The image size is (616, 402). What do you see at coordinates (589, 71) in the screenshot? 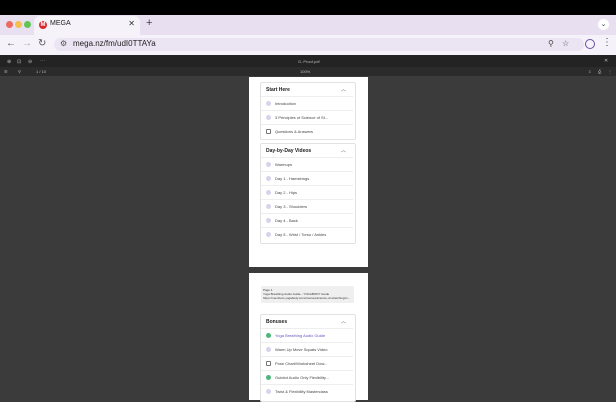
I see `download-icon: ⇩` at bounding box center [589, 71].